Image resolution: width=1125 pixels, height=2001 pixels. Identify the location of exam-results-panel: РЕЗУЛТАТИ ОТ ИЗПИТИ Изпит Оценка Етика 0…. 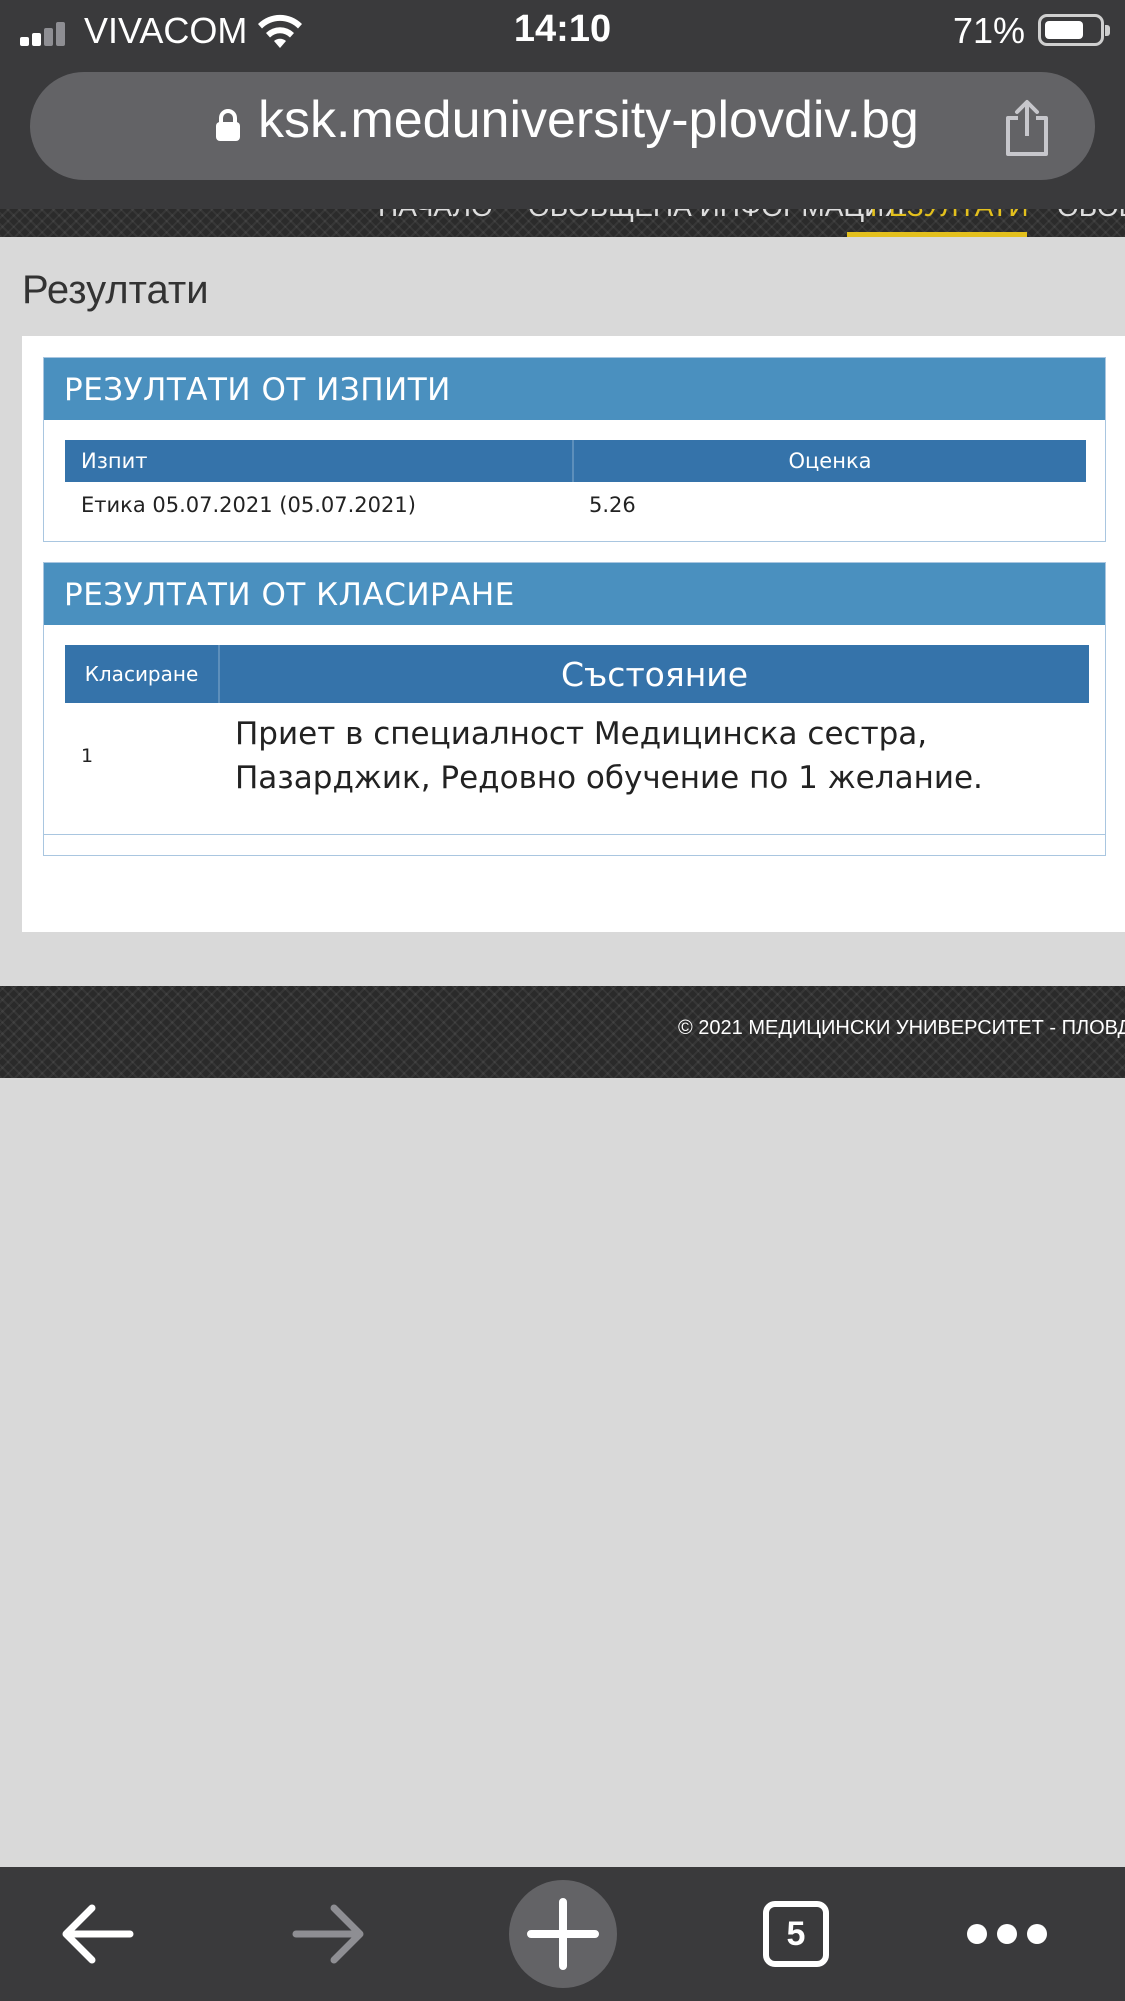
(574, 449).